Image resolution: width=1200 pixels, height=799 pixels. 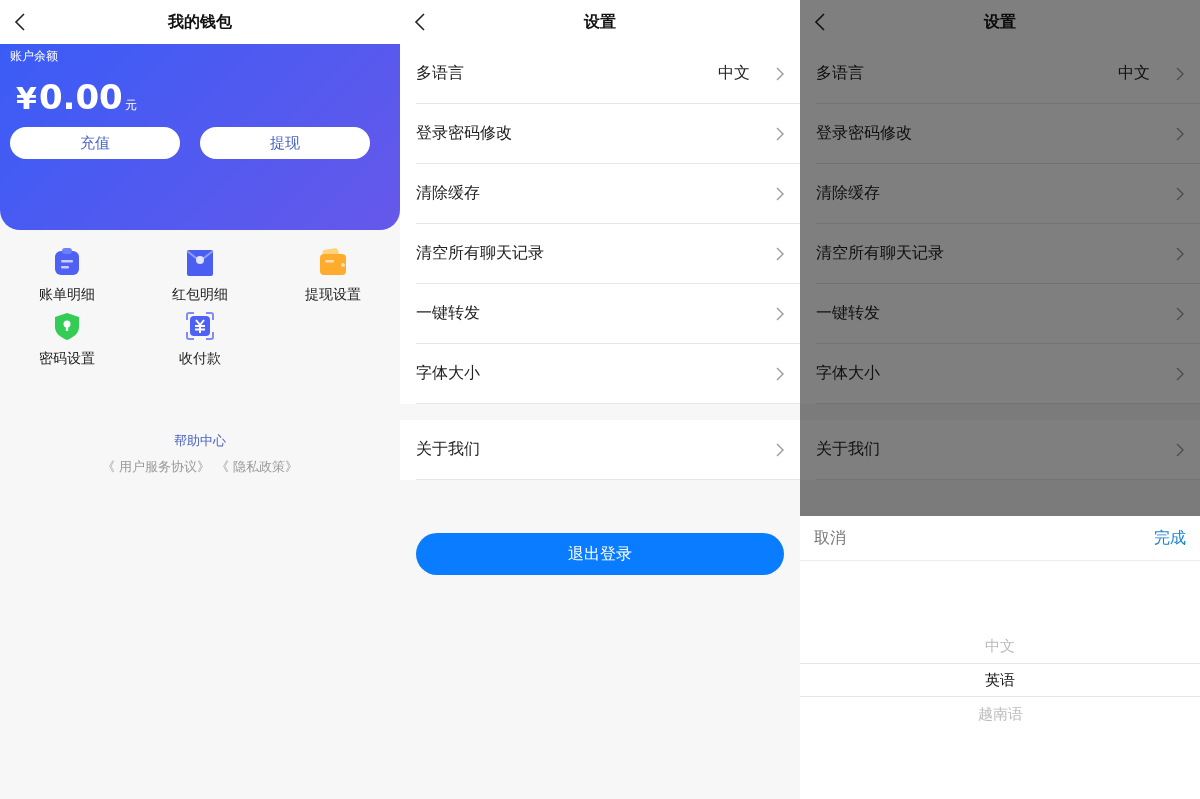 What do you see at coordinates (285, 143) in the screenshot?
I see `wallet-action-button: 提现` at bounding box center [285, 143].